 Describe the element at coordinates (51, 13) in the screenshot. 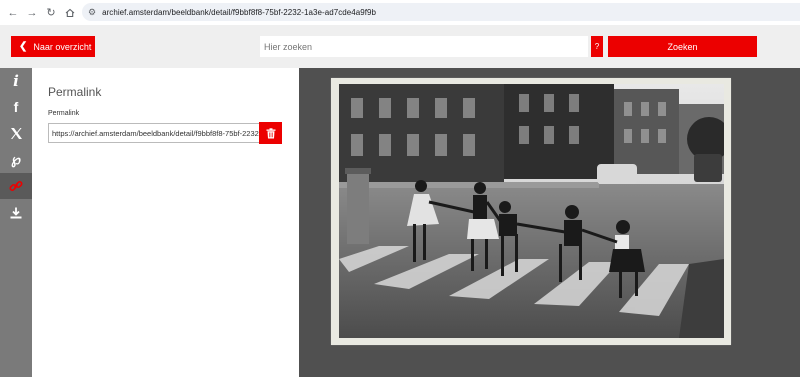

I see `reload-icon: ↻` at that location.